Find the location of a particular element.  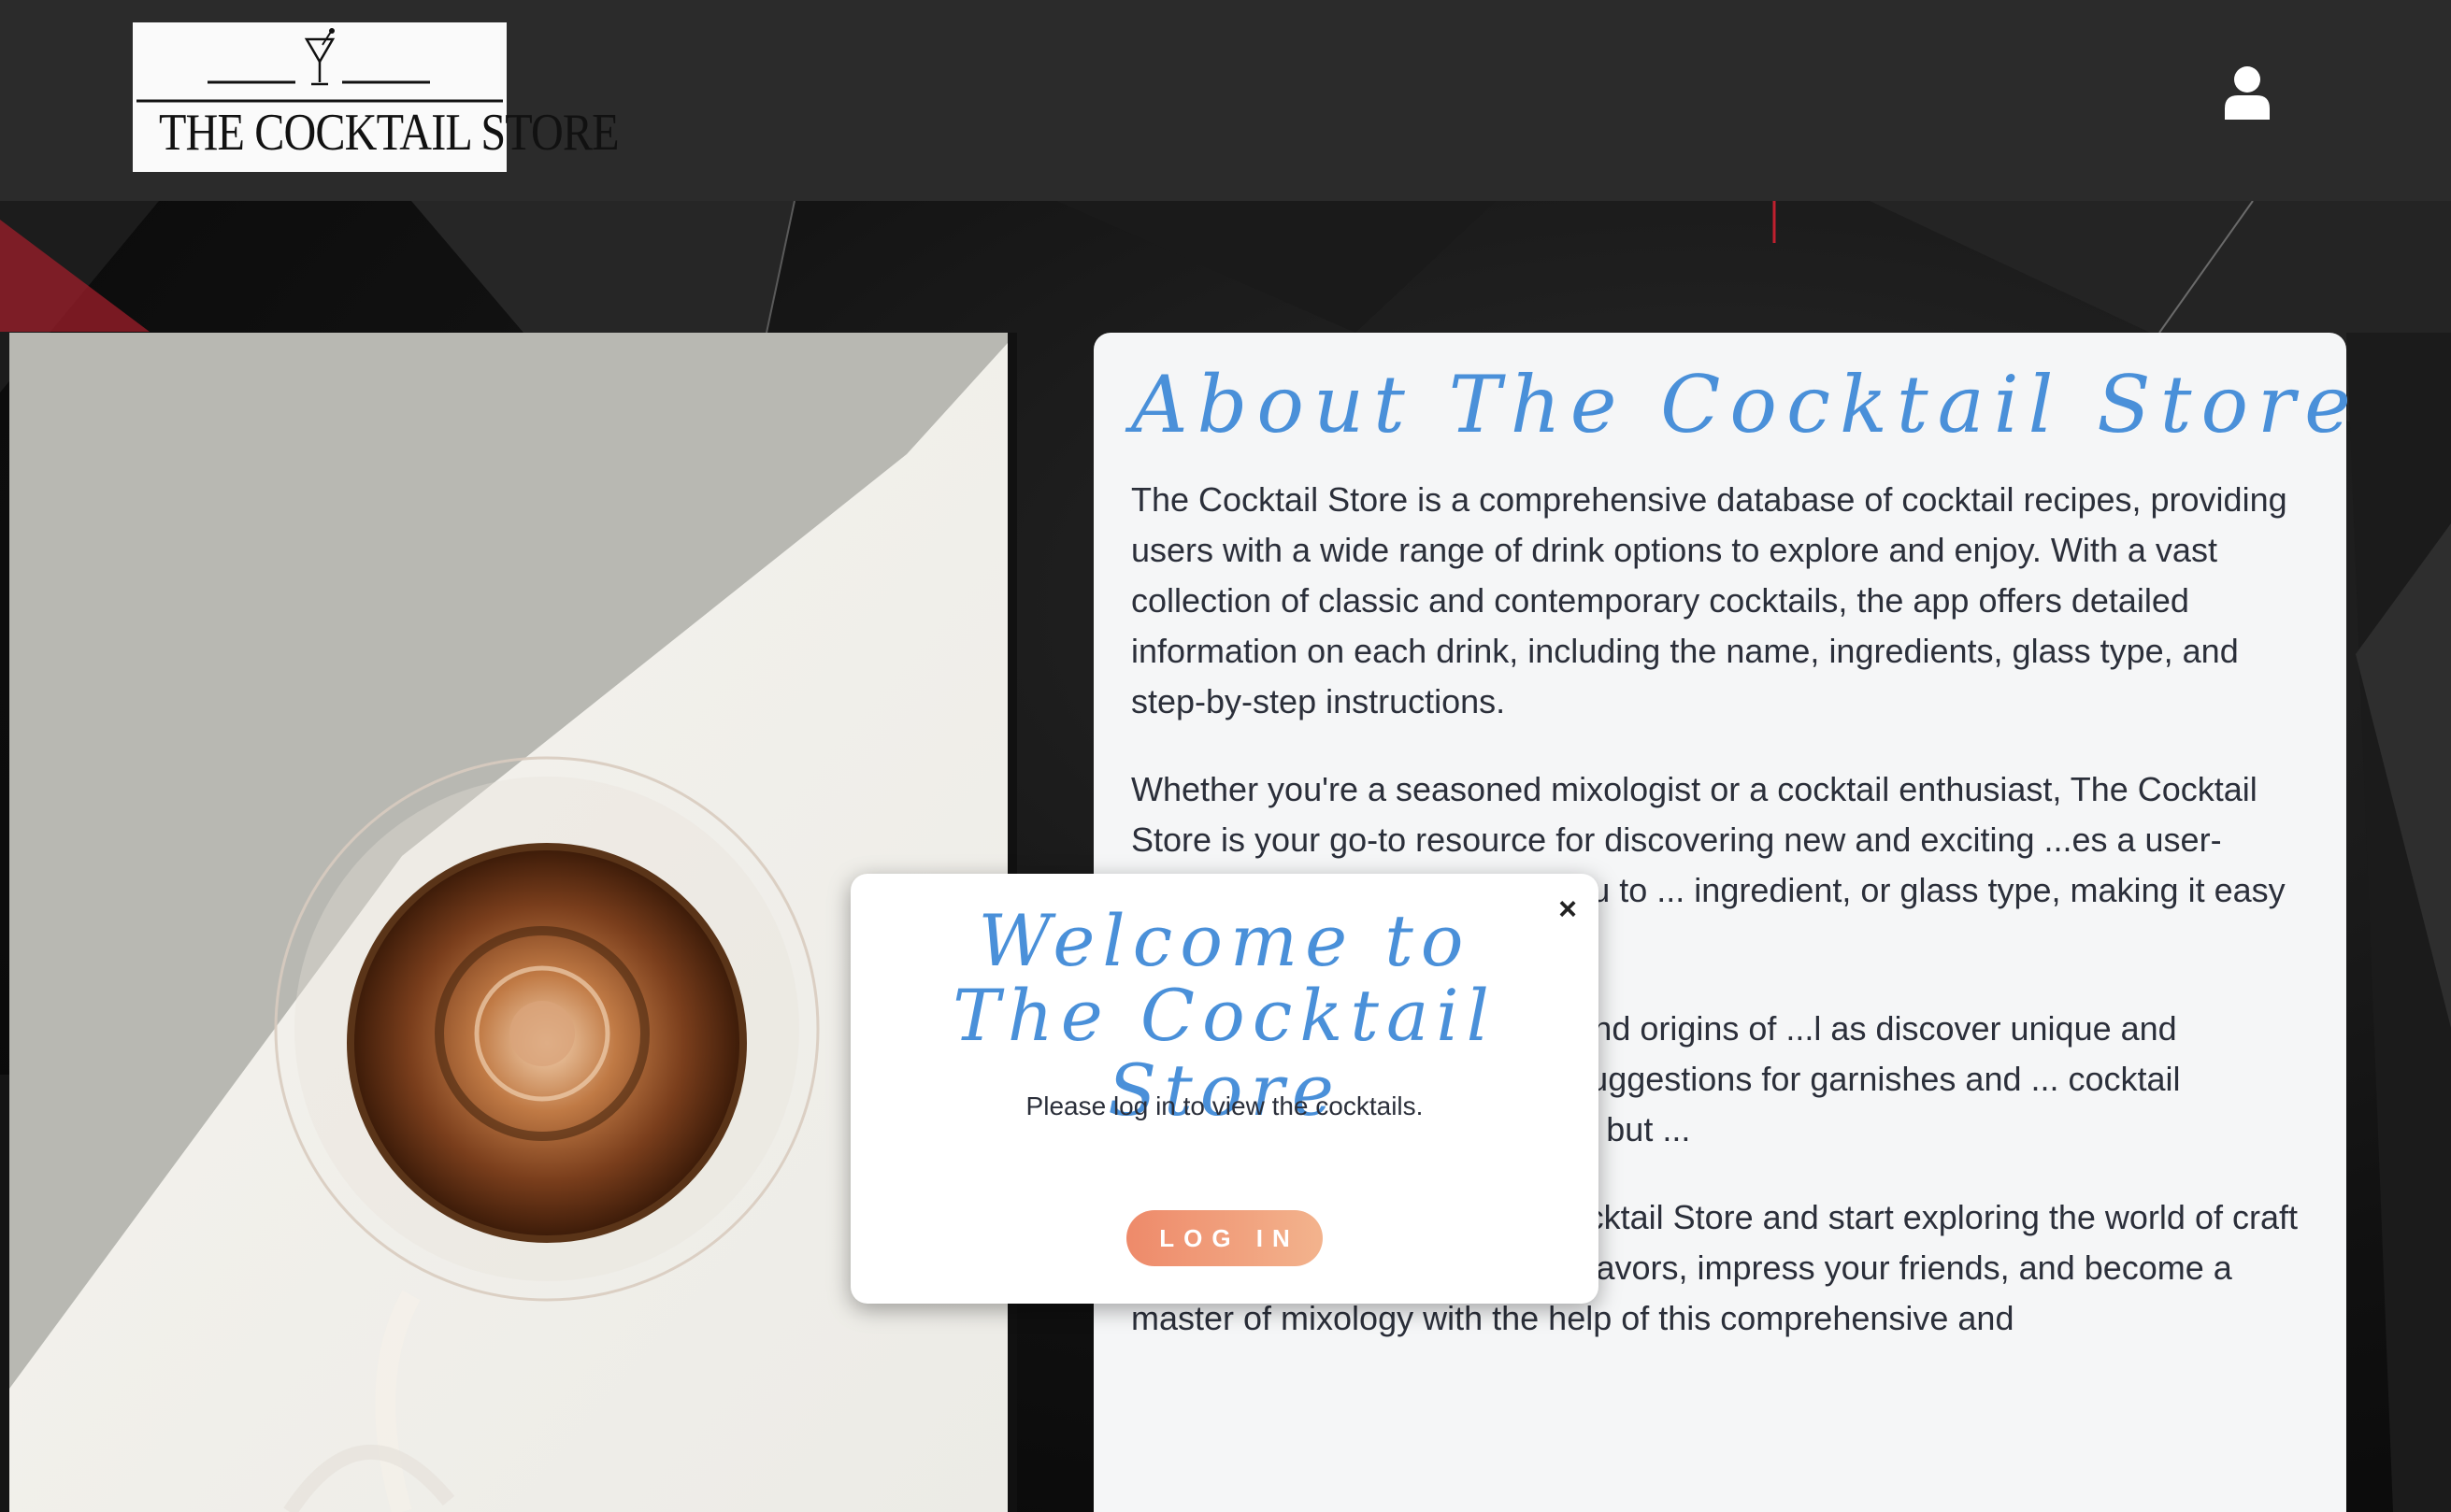

about-title: About The Cocktail Store is located at coordinates (1745, 404).